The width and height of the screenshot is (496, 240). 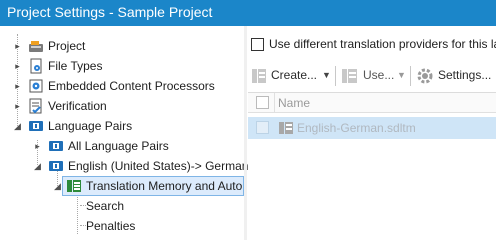 What do you see at coordinates (122, 126) in the screenshot?
I see `tree-item-language-pairs: ◢ Language Pairs` at bounding box center [122, 126].